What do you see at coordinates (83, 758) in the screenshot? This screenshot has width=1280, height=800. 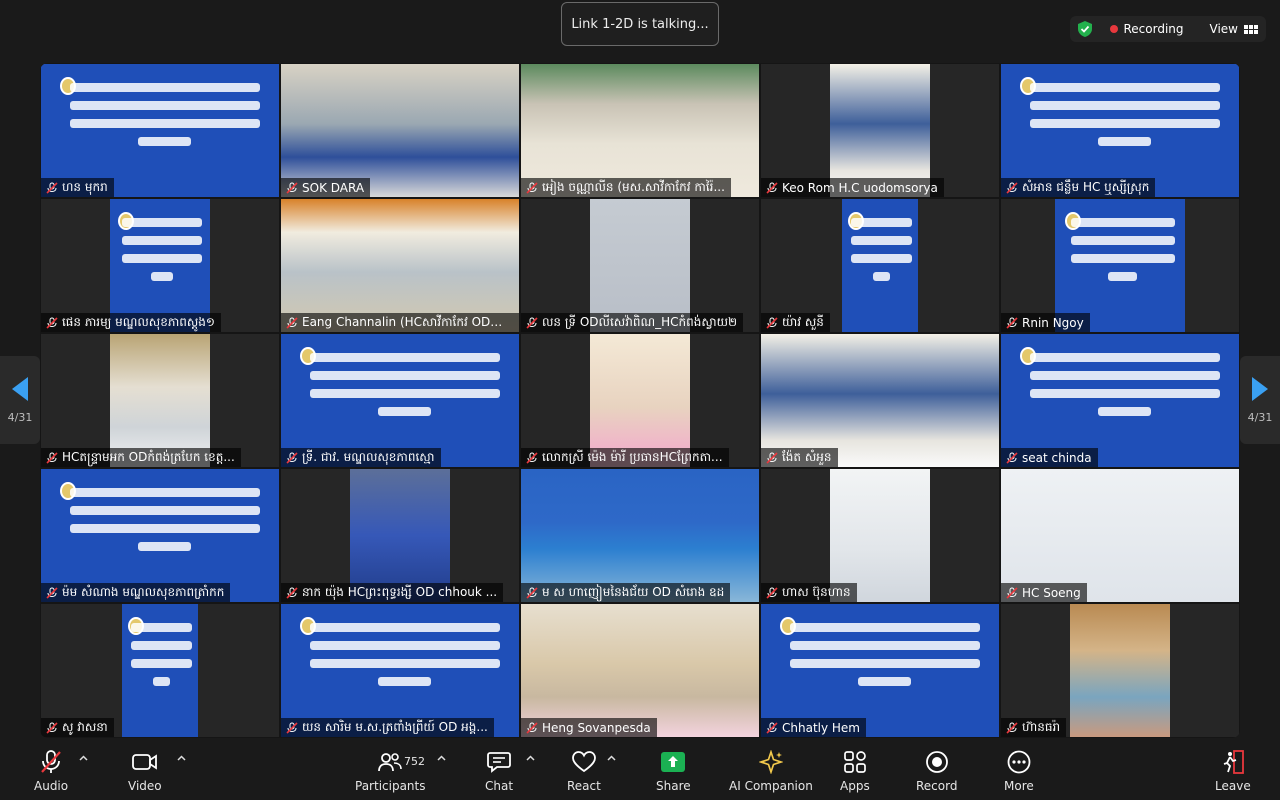 I see `audio-options-caret-icon` at bounding box center [83, 758].